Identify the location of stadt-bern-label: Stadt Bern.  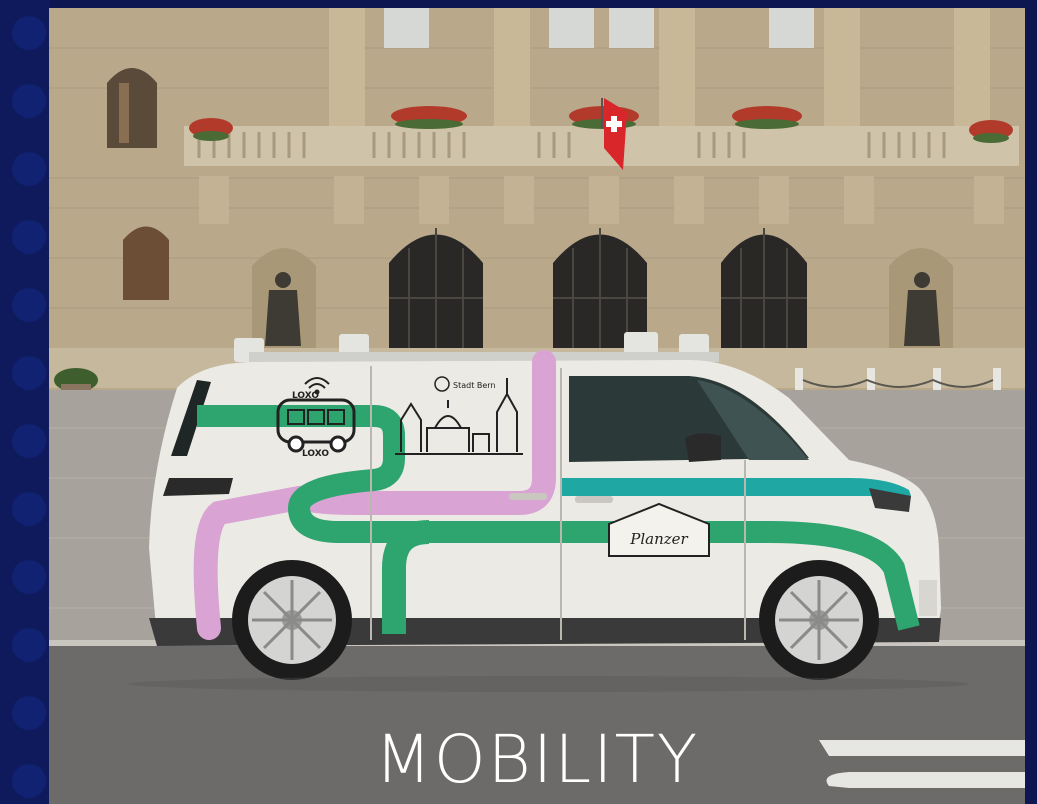
(474, 385).